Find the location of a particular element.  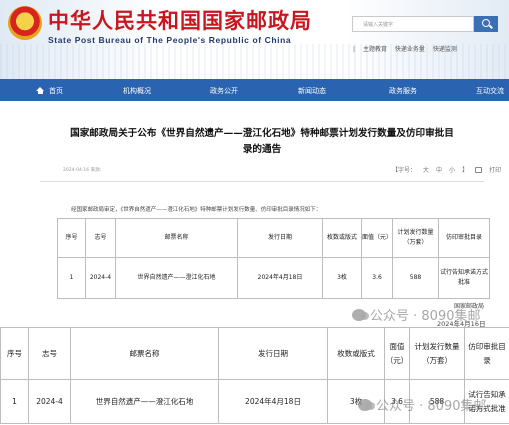

home-icon is located at coordinates (40, 90).